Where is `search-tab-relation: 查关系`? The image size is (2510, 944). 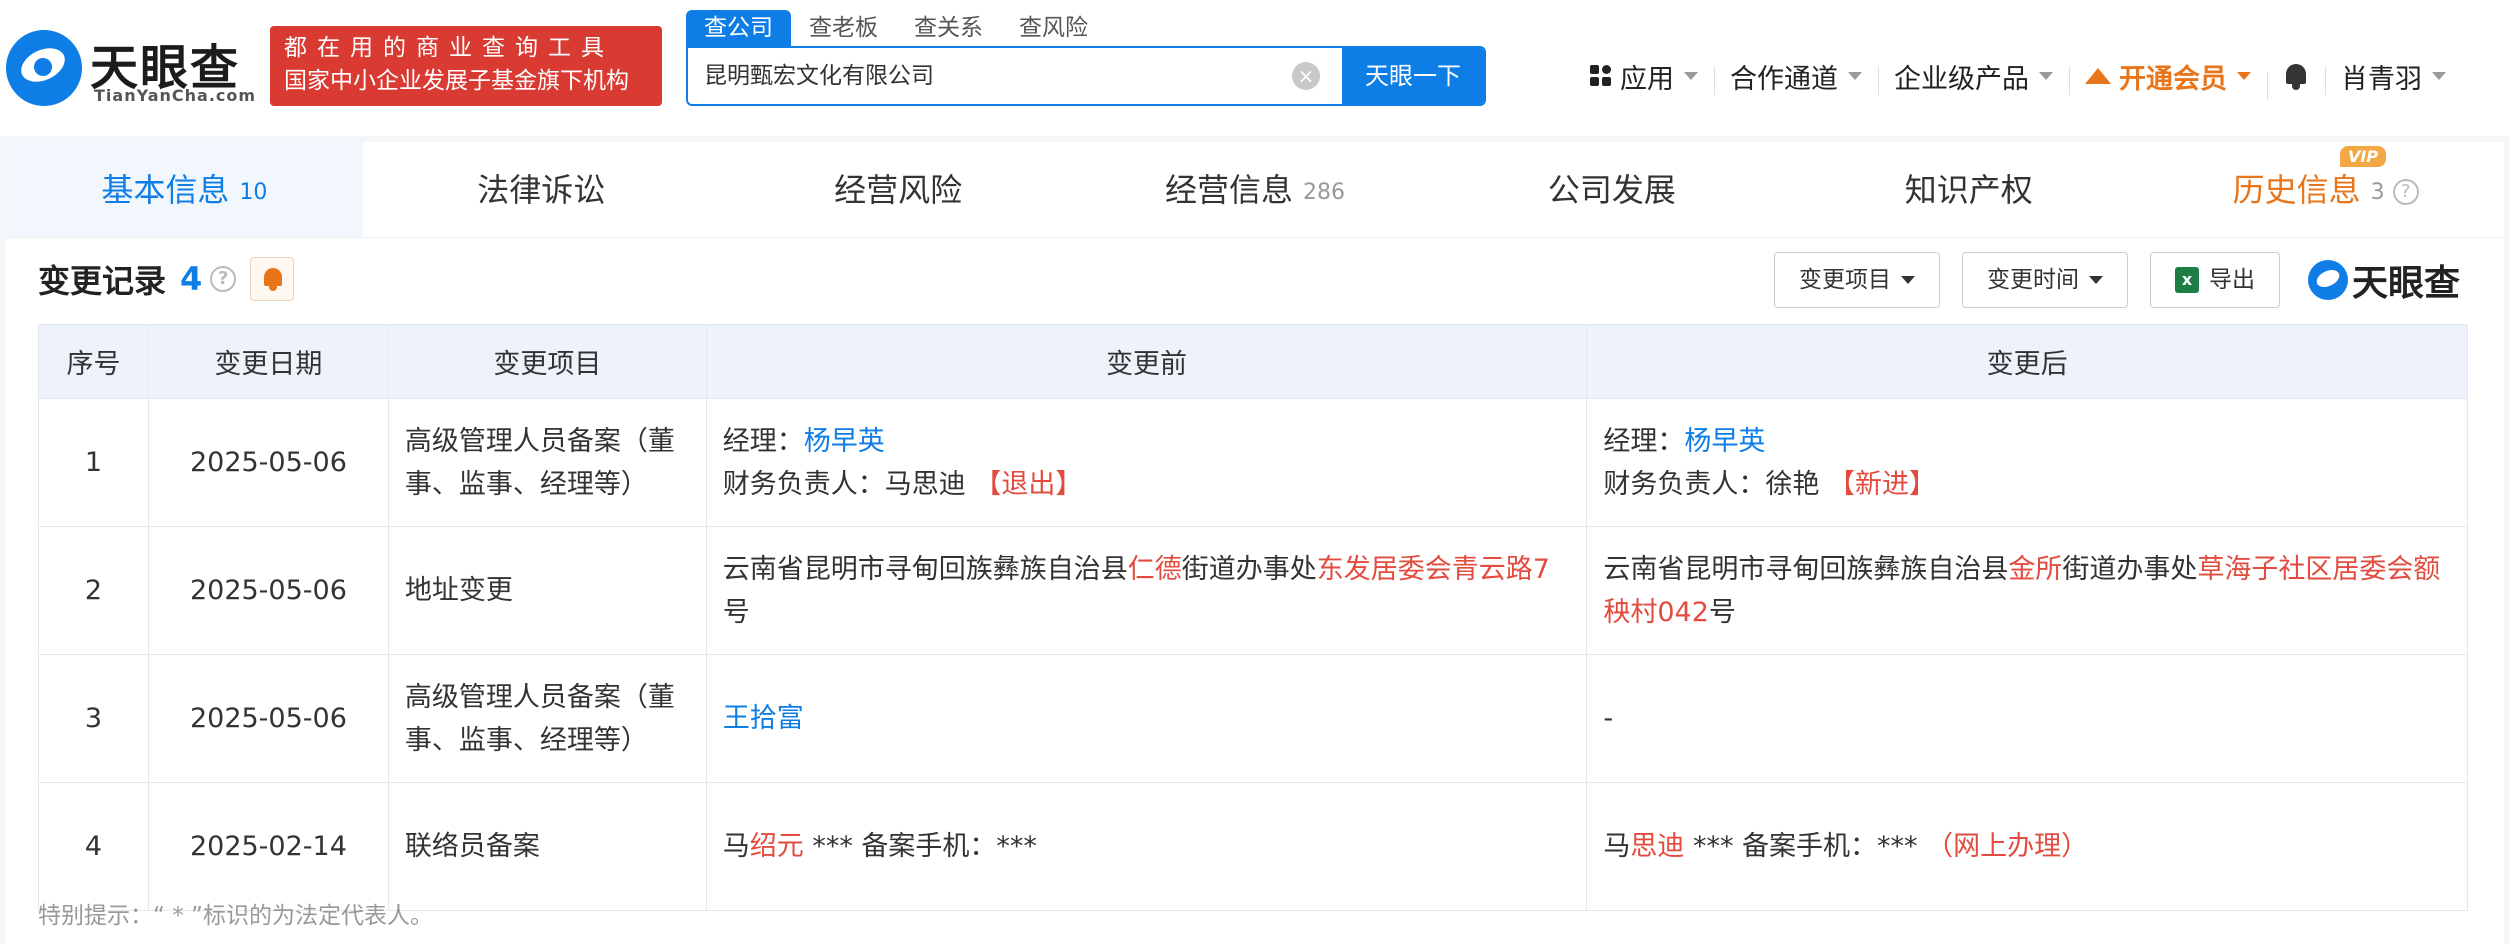 search-tab-relation: 查关系 is located at coordinates (948, 28).